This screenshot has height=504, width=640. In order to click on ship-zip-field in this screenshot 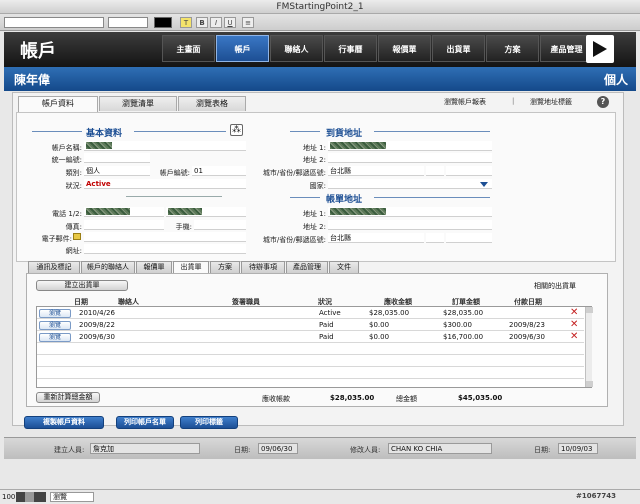, I will do `click(469, 171)`.